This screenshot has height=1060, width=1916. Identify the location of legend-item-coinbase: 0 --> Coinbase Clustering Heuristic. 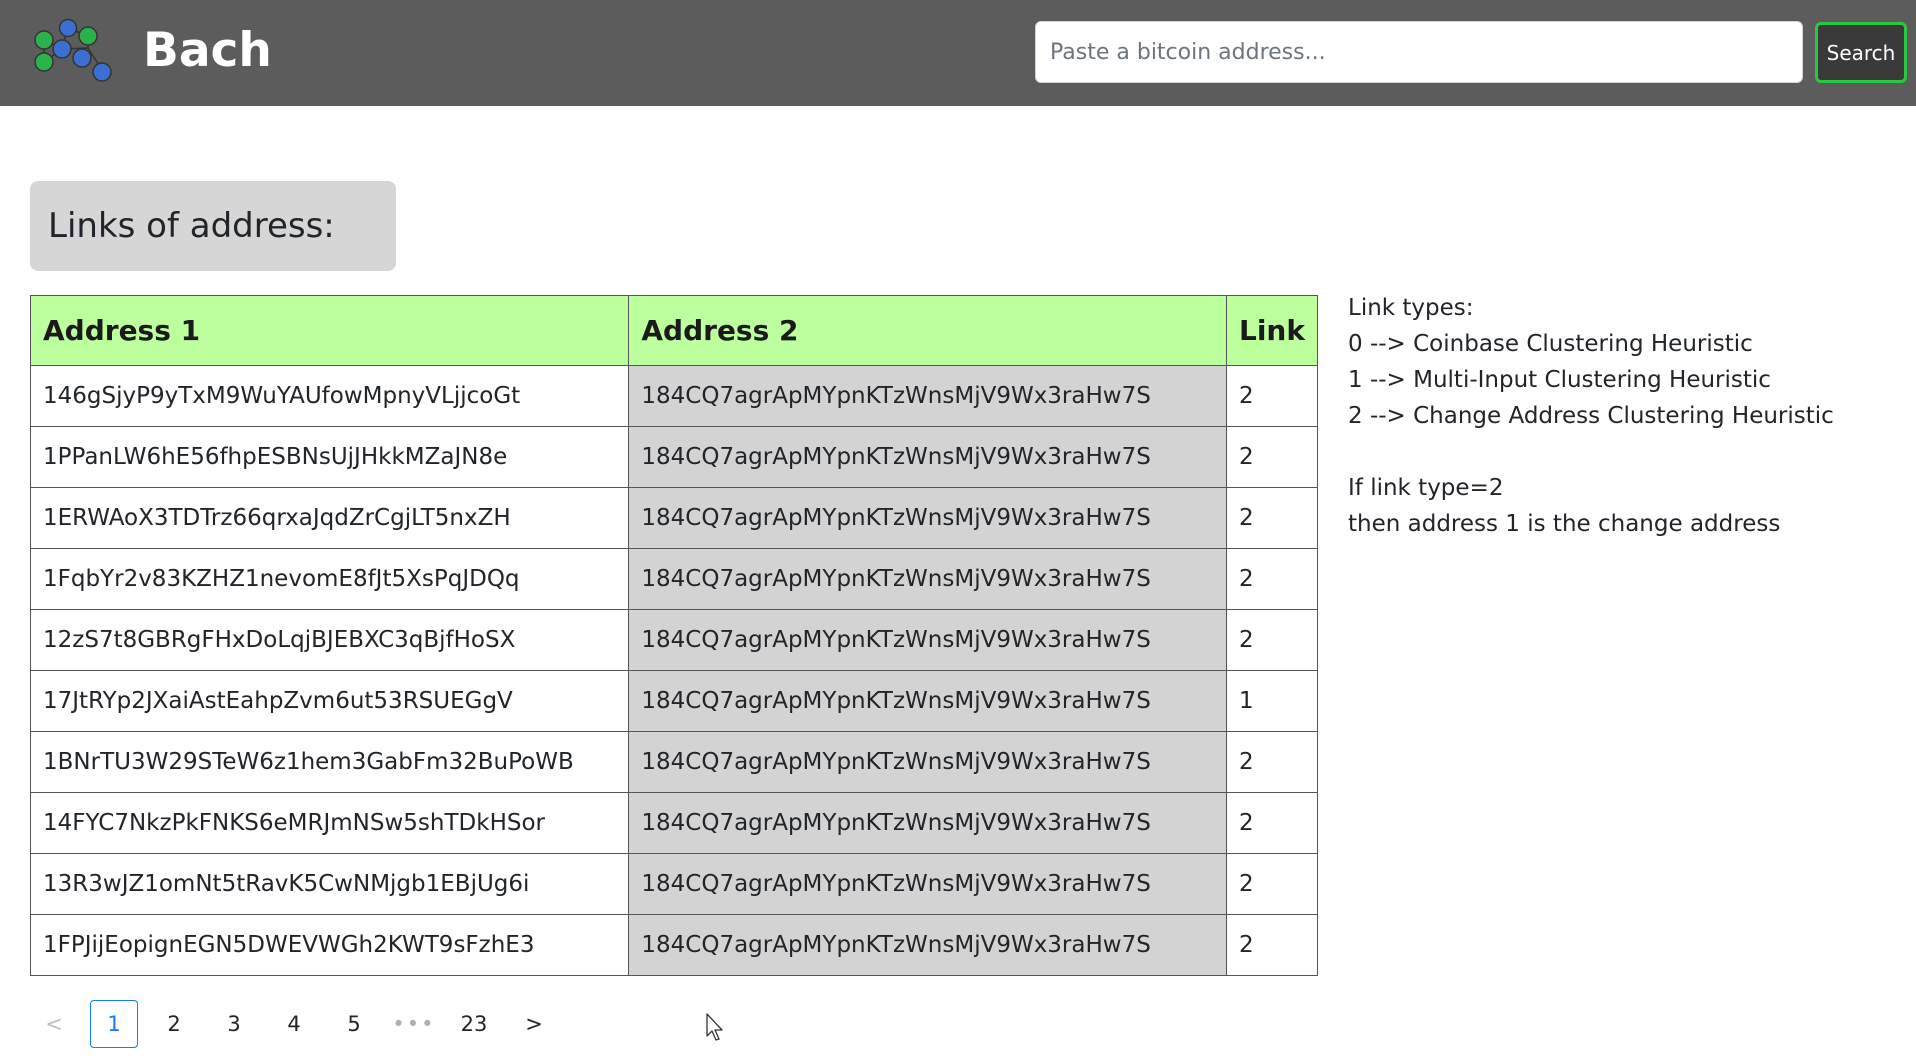
(1550, 344).